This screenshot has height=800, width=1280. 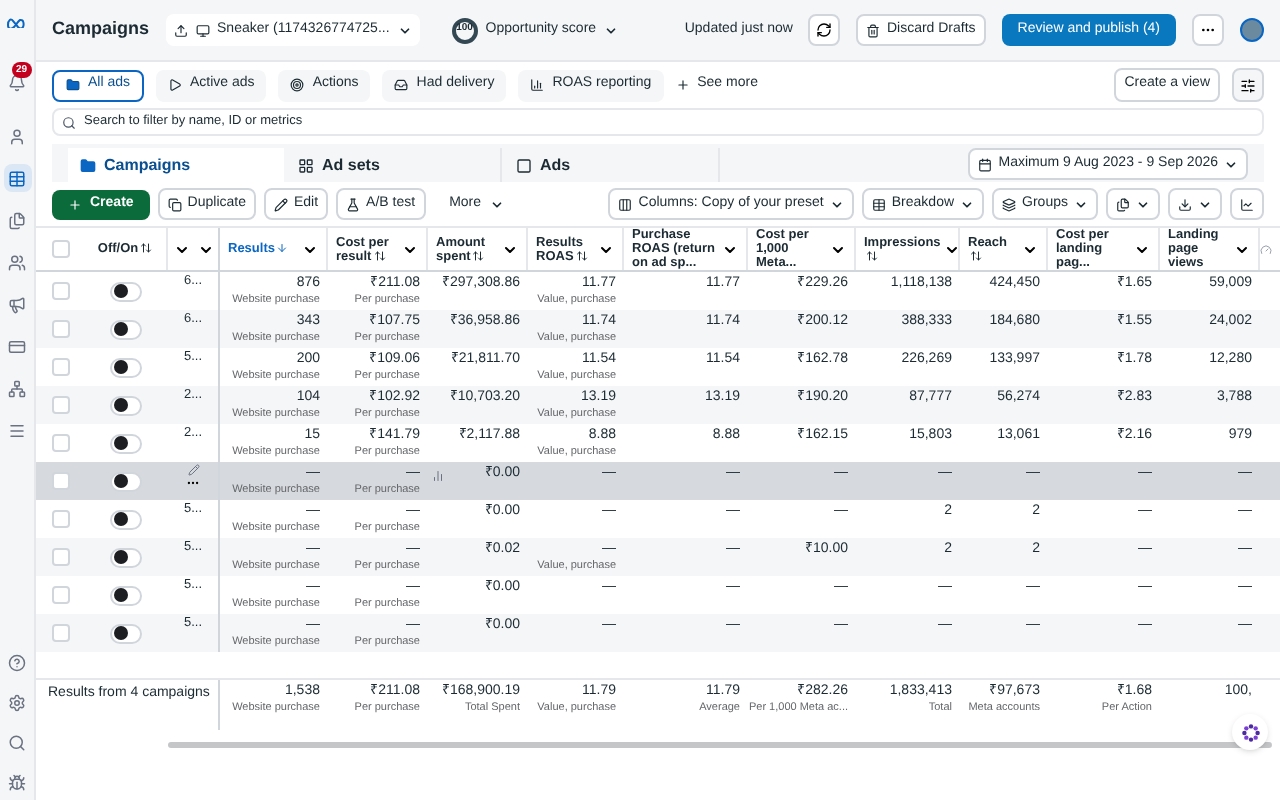 What do you see at coordinates (394, 165) in the screenshot?
I see `level-tab: Ad sets` at bounding box center [394, 165].